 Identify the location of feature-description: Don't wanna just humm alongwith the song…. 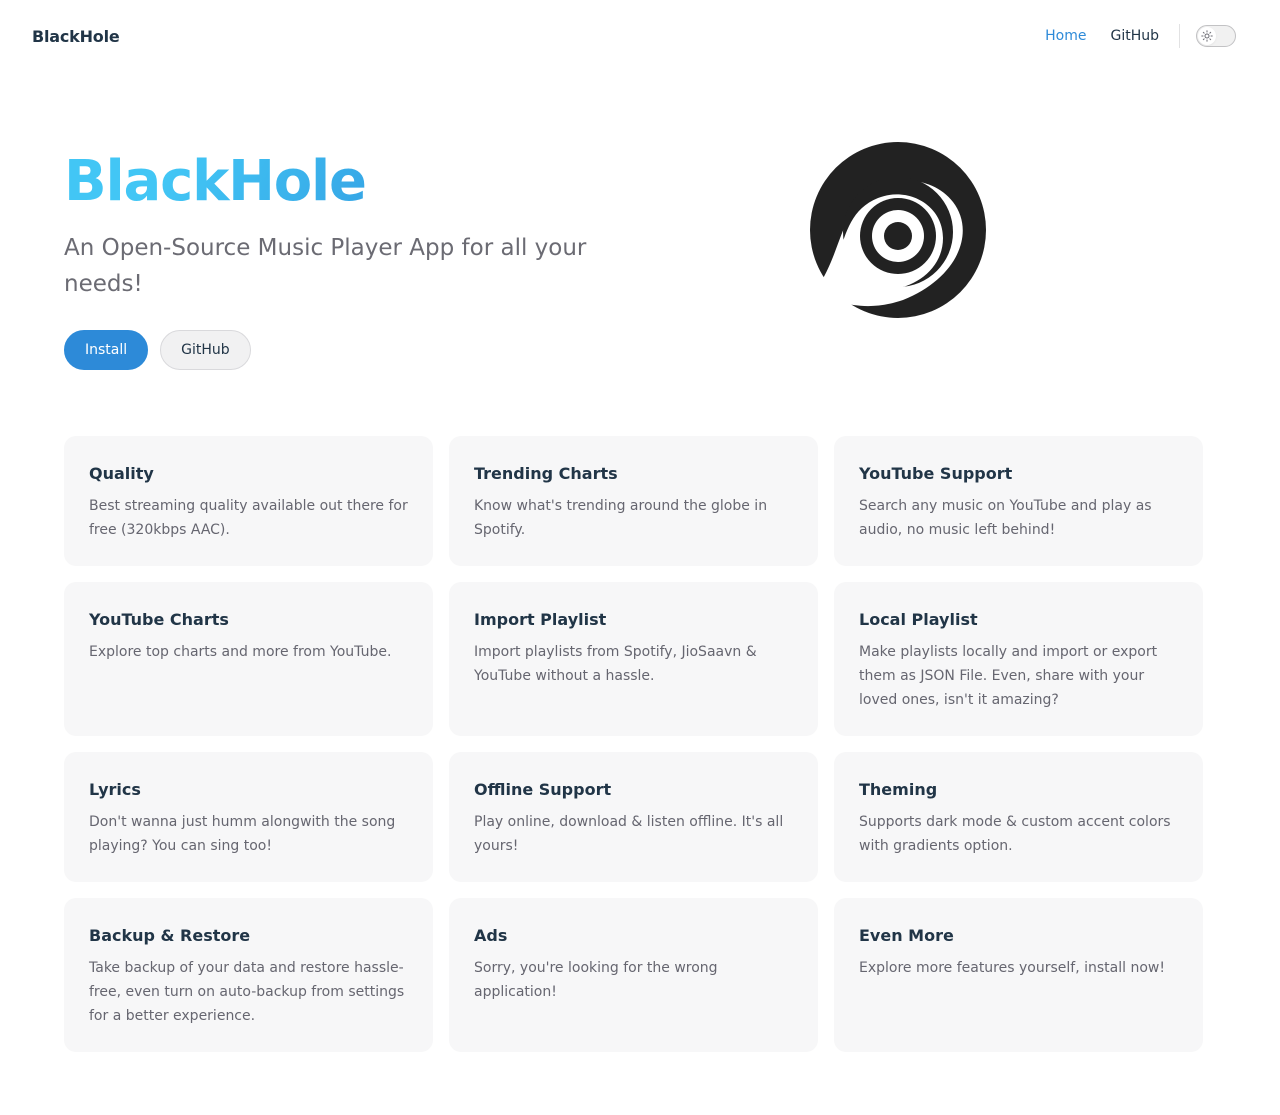
(242, 834).